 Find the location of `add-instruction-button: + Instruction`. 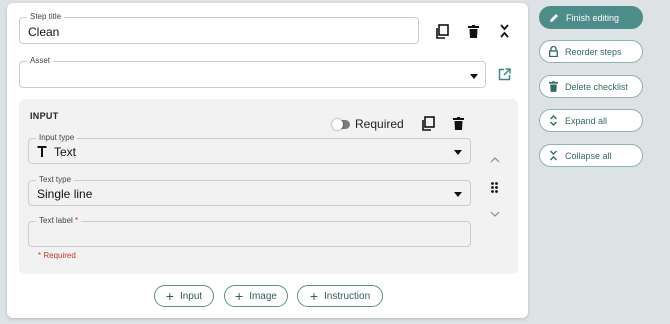

add-instruction-button: + Instruction is located at coordinates (340, 296).